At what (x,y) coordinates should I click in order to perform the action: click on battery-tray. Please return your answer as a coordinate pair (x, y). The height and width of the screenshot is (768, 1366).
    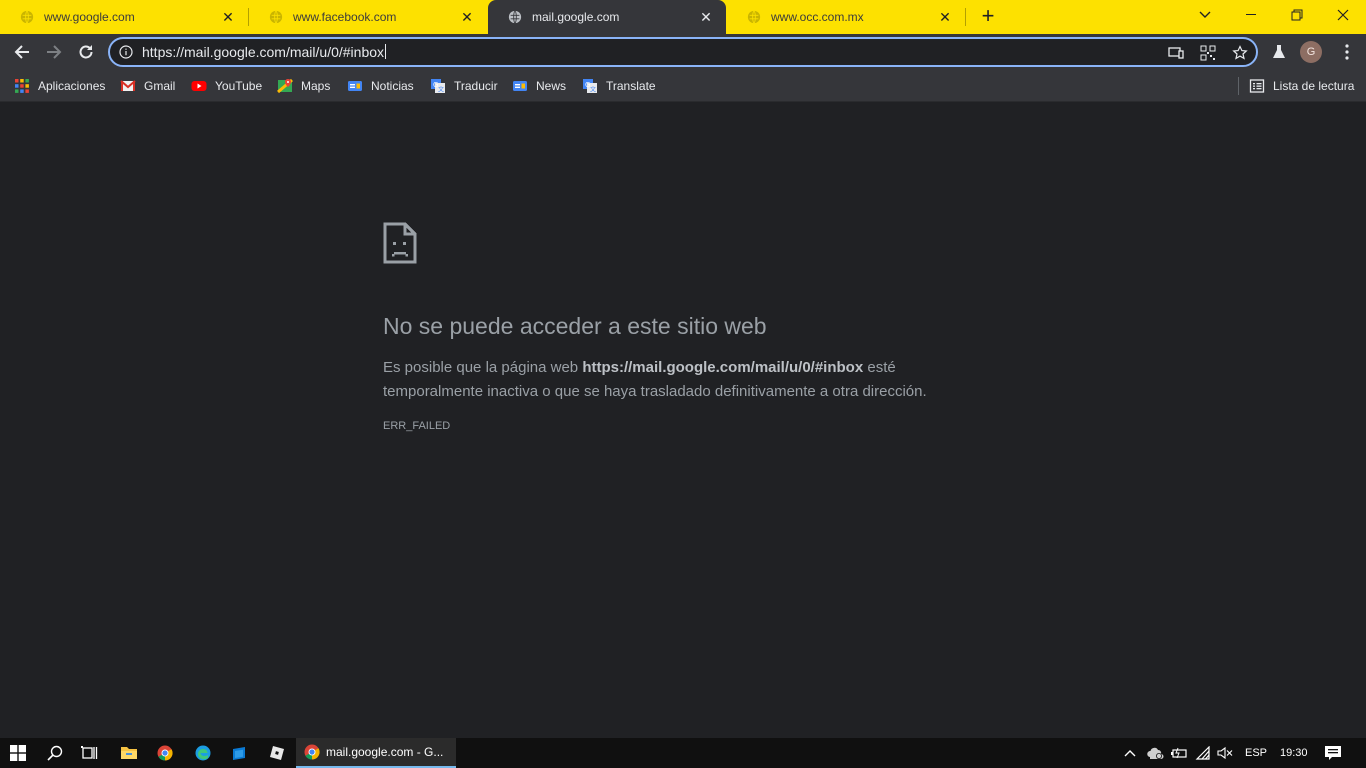
    Looking at the image, I should click on (1179, 753).